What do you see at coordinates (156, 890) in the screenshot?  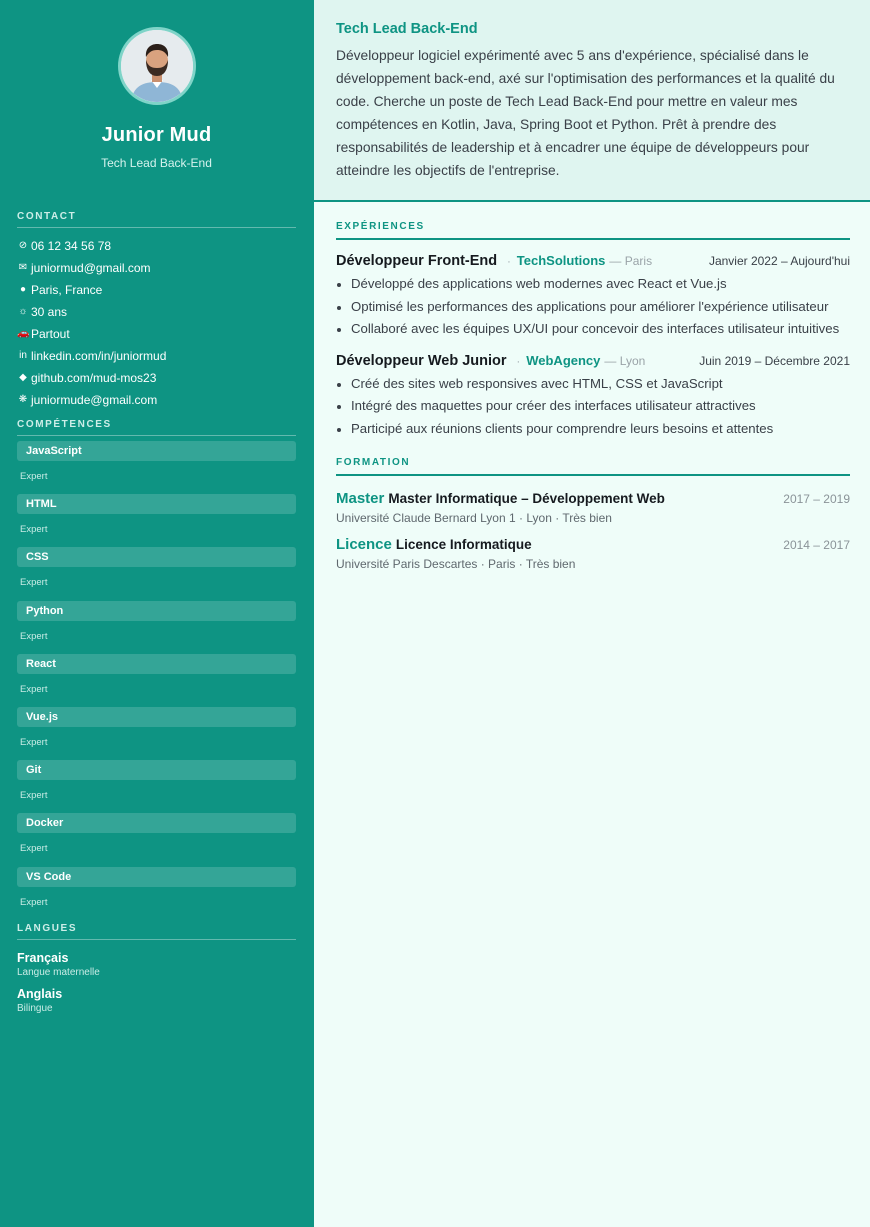 I see `skill-item: VS Code Expert` at bounding box center [156, 890].